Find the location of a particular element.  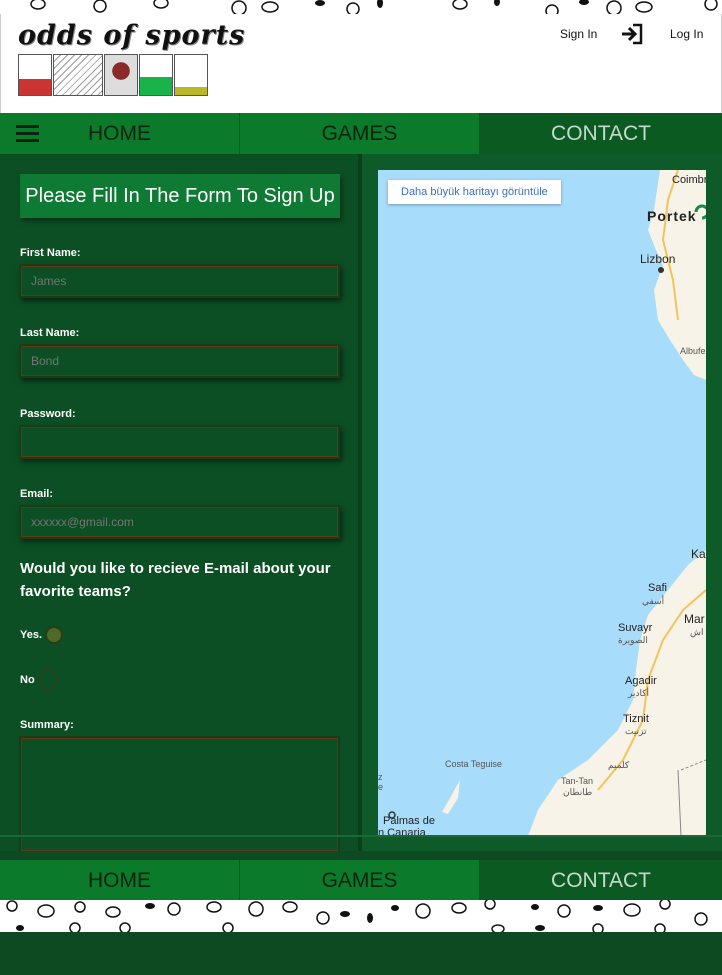

map-label-safi: Safi is located at coordinates (657, 588).